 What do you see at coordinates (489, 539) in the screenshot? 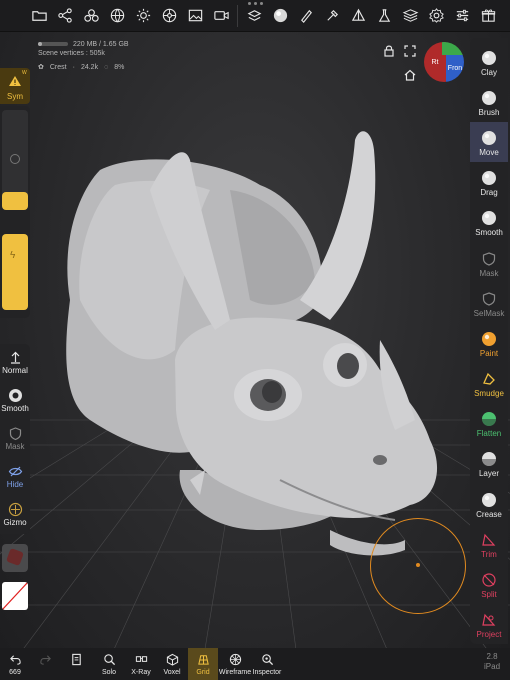
I see `trim-tool-icon` at bounding box center [489, 539].